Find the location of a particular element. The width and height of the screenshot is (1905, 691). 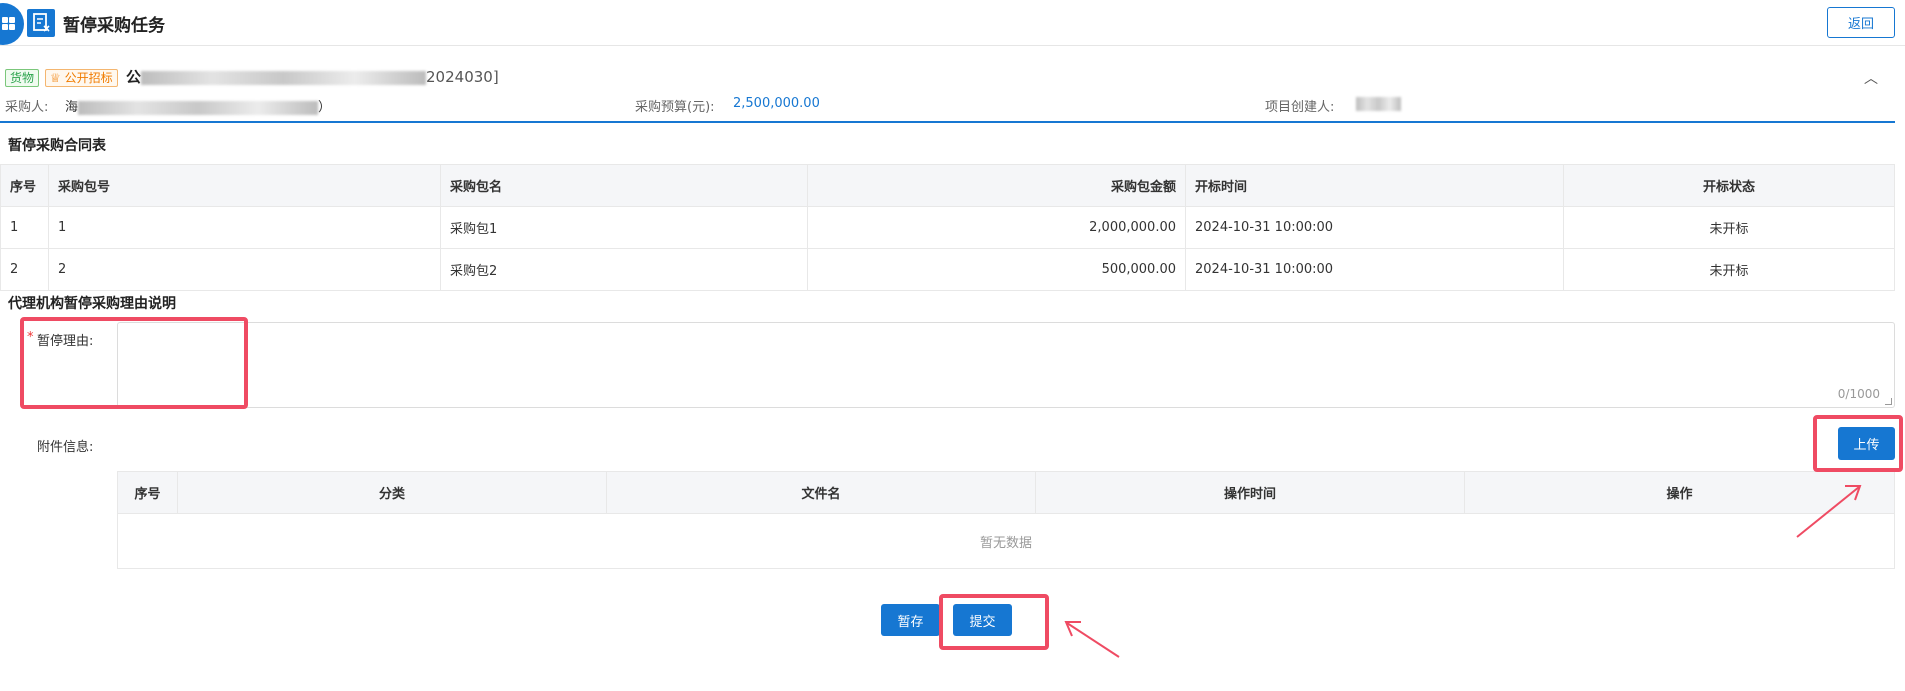

annotation-arrows is located at coordinates (1463, 571).